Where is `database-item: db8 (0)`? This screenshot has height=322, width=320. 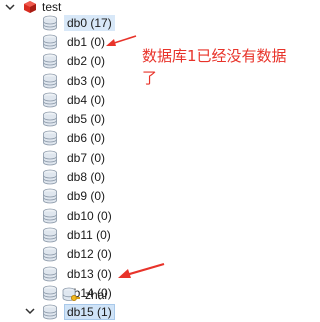
database-item: db8 (0) is located at coordinates (78, 176).